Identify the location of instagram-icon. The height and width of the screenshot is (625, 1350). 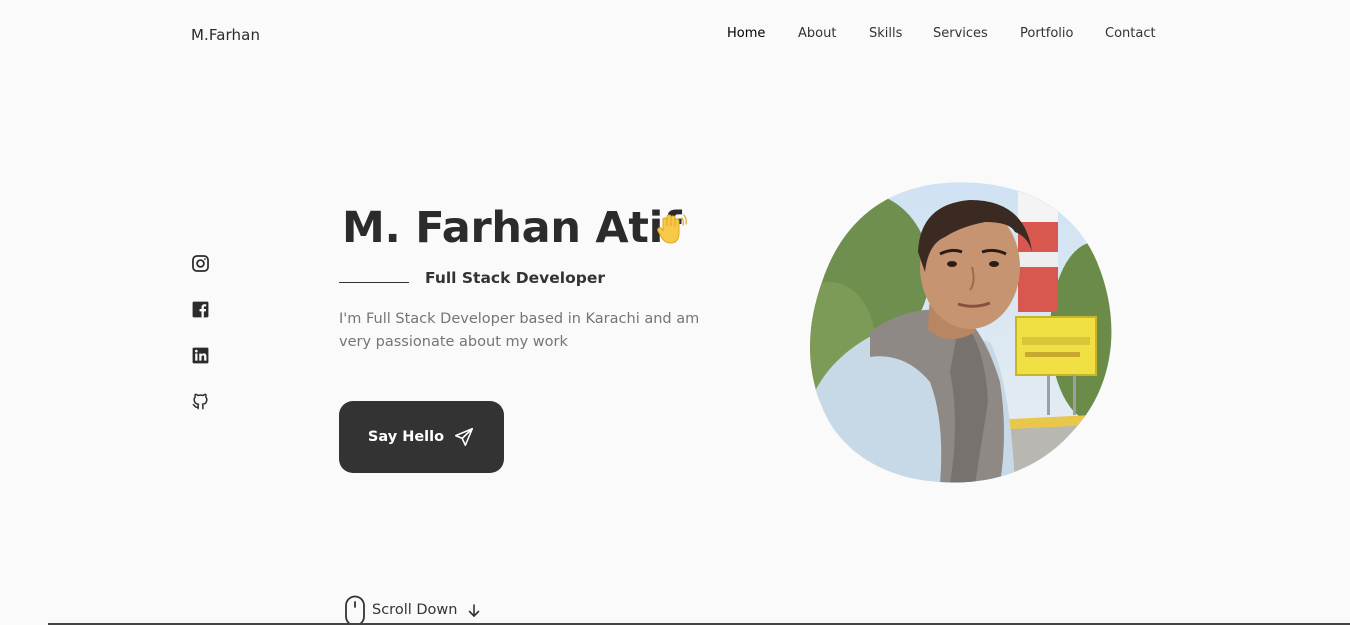
(200, 263).